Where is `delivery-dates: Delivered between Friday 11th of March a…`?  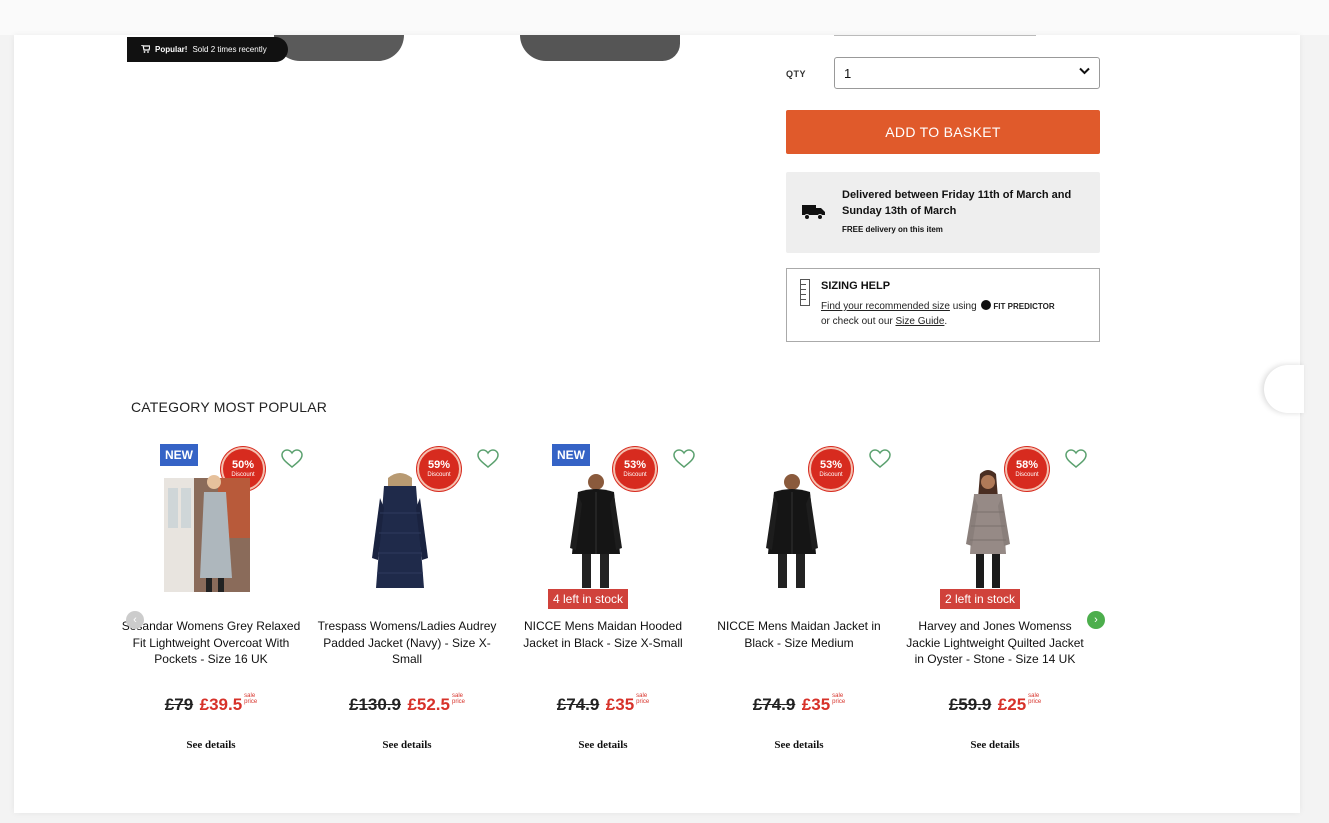 delivery-dates: Delivered between Friday 11th of March a… is located at coordinates (957, 203).